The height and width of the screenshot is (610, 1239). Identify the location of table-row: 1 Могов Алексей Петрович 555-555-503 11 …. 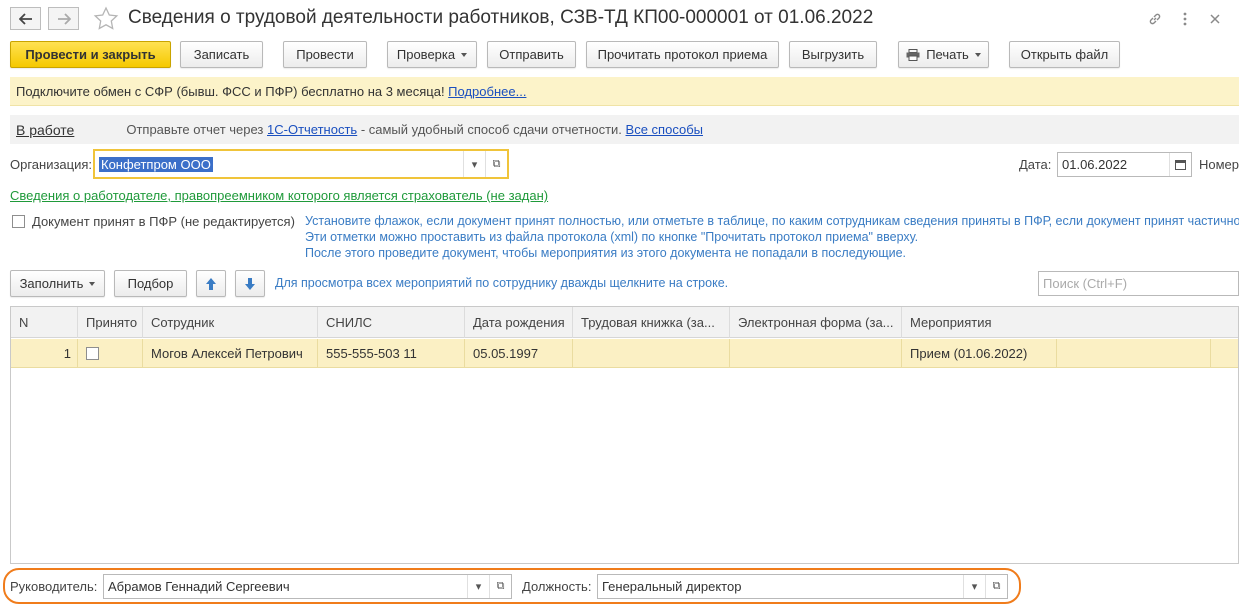
(624, 353).